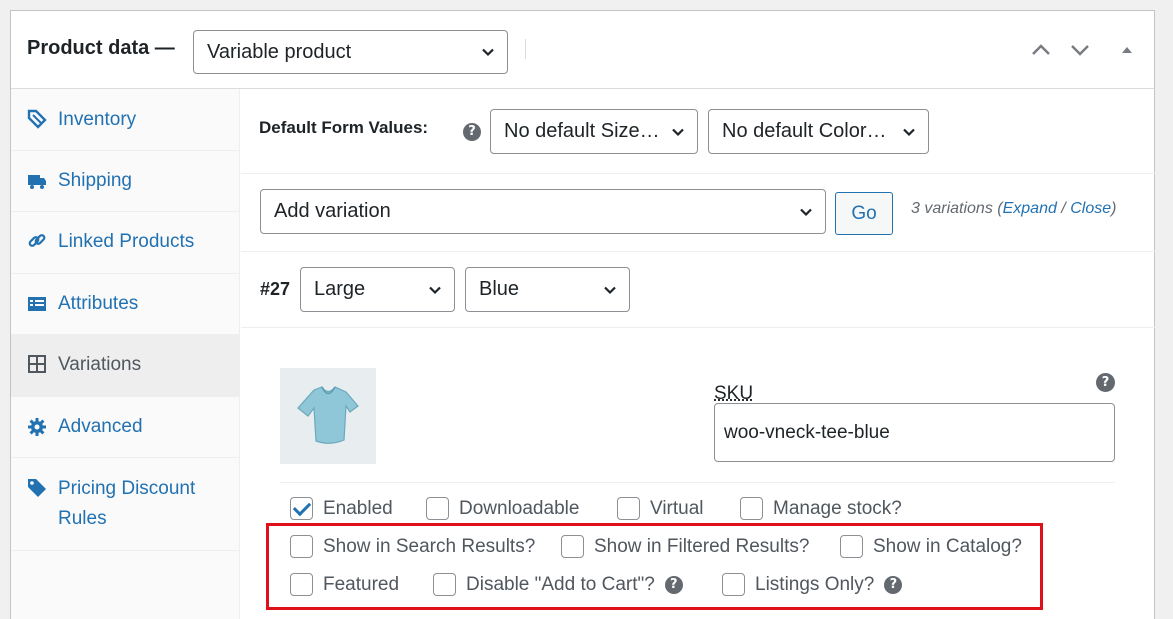 The height and width of the screenshot is (619, 1173). Describe the element at coordinates (358, 509) in the screenshot. I see `checkbox-label: Enabled` at that location.